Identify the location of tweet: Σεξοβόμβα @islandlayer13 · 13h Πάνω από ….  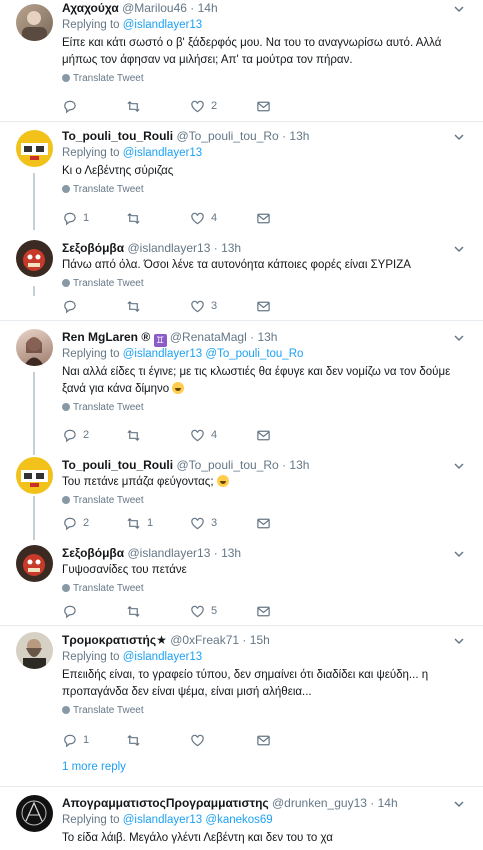
(241, 276).